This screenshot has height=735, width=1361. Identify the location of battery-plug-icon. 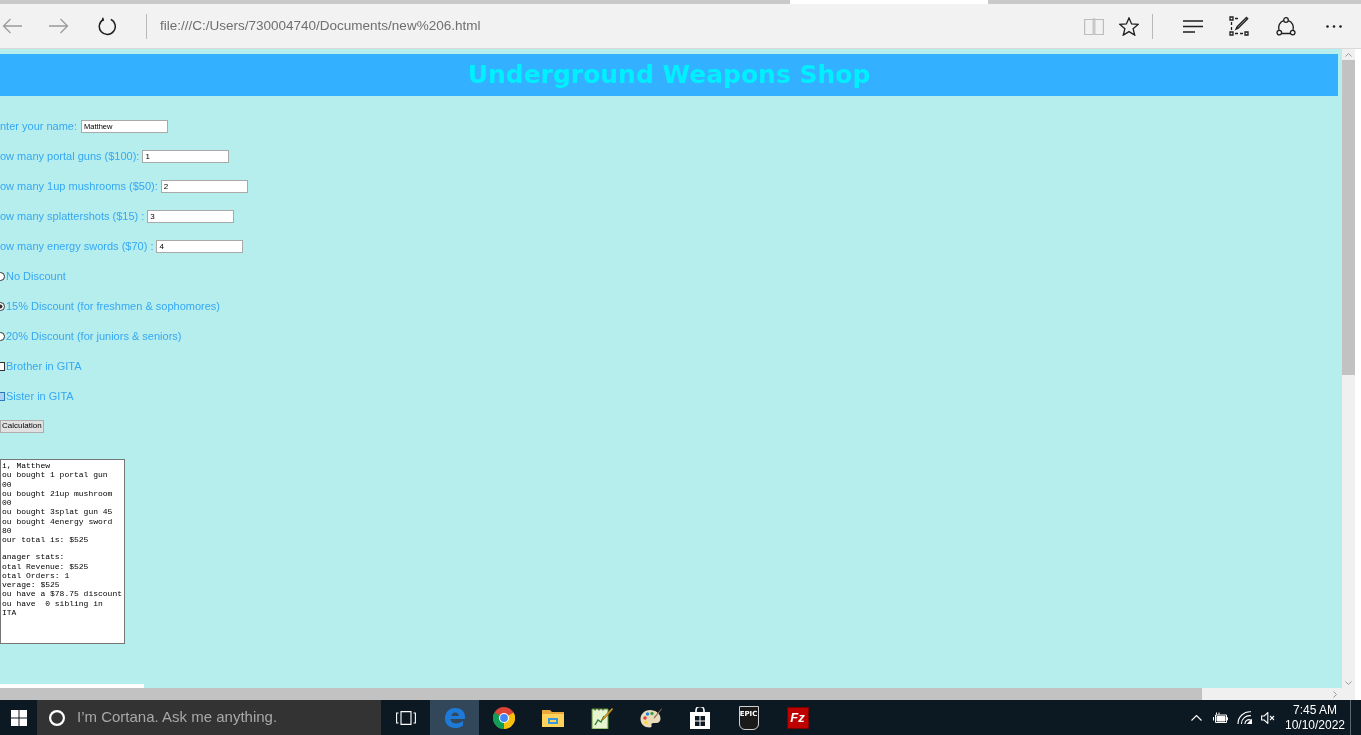
(1220, 717).